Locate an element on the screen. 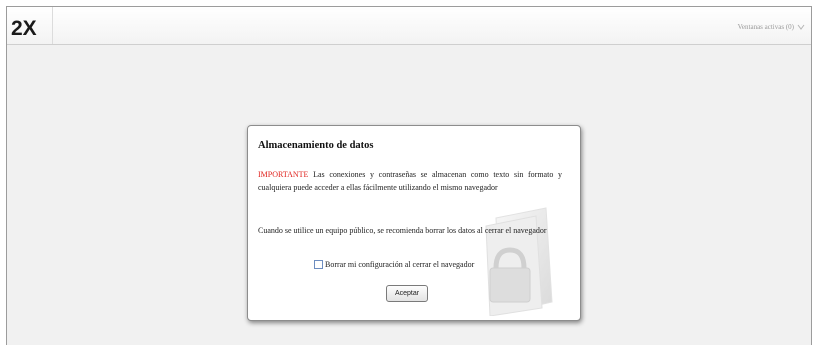 The image size is (814, 345). active-sessions-label: Ventanas activas (0) is located at coordinates (765, 27).